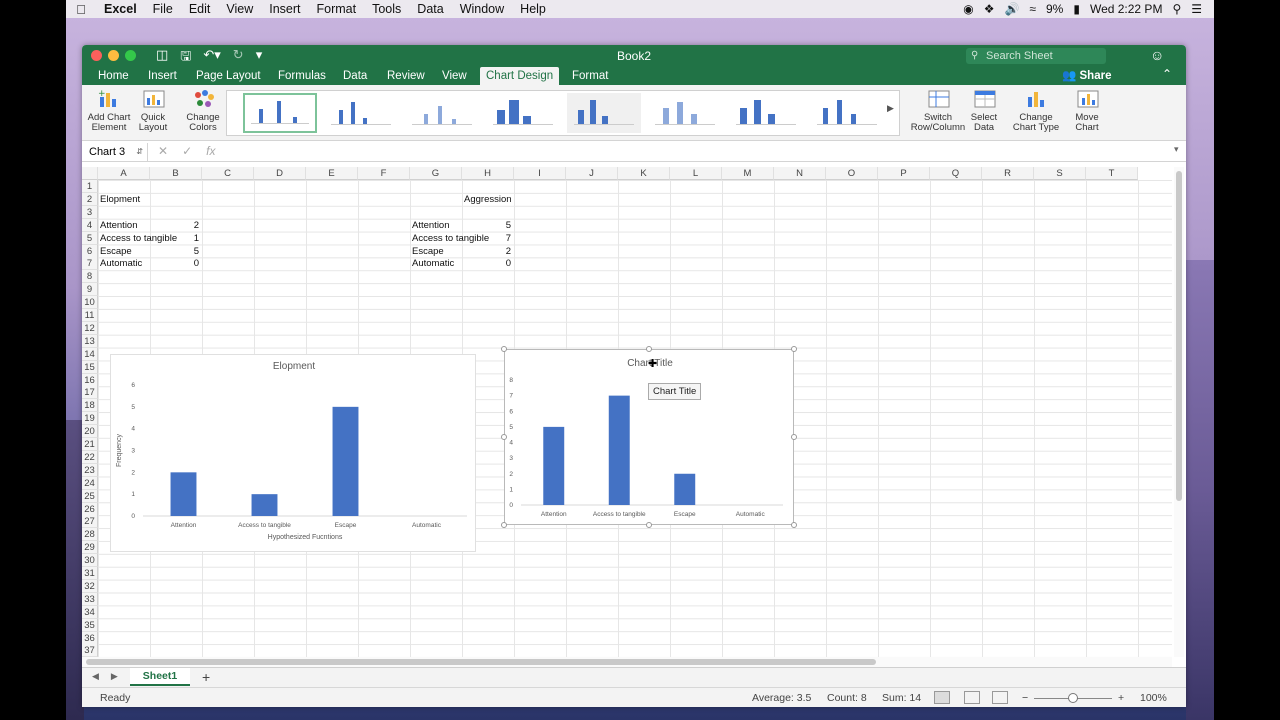 The height and width of the screenshot is (720, 1280). What do you see at coordinates (1032, 9) in the screenshot?
I see `wifi-icon: ≈` at bounding box center [1032, 9].